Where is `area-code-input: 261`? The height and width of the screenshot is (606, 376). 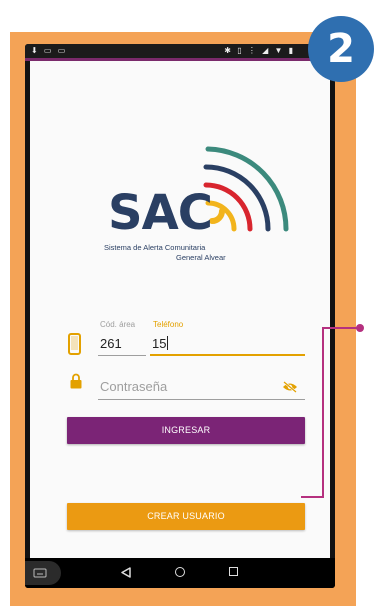
area-code-input: 261 is located at coordinates (111, 343).